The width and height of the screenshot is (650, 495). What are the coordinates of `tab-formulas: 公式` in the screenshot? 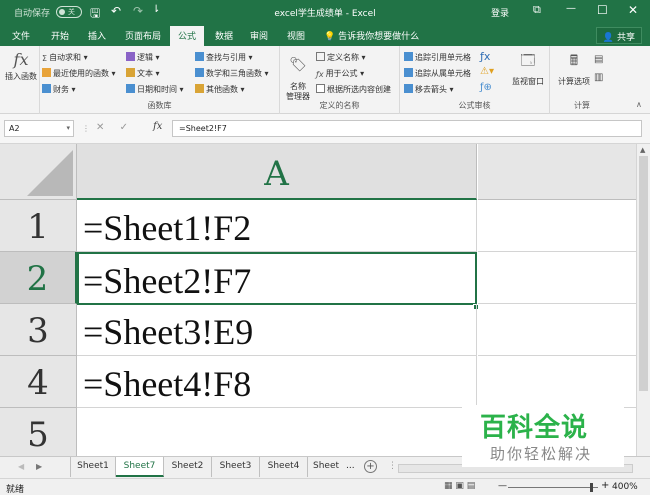 It's located at (187, 36).